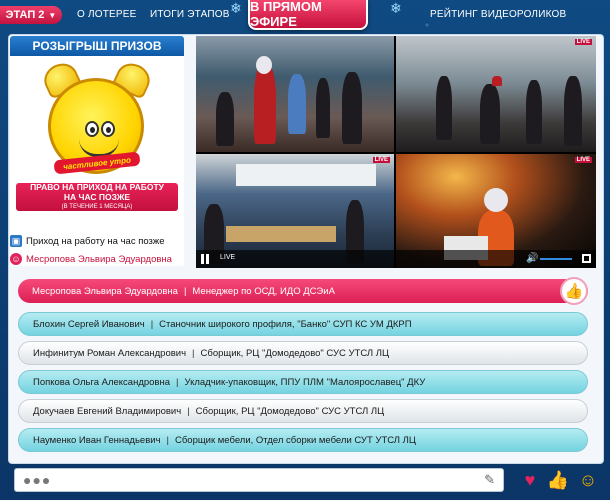  What do you see at coordinates (281, 234) in the screenshot?
I see `food-table` at bounding box center [281, 234].